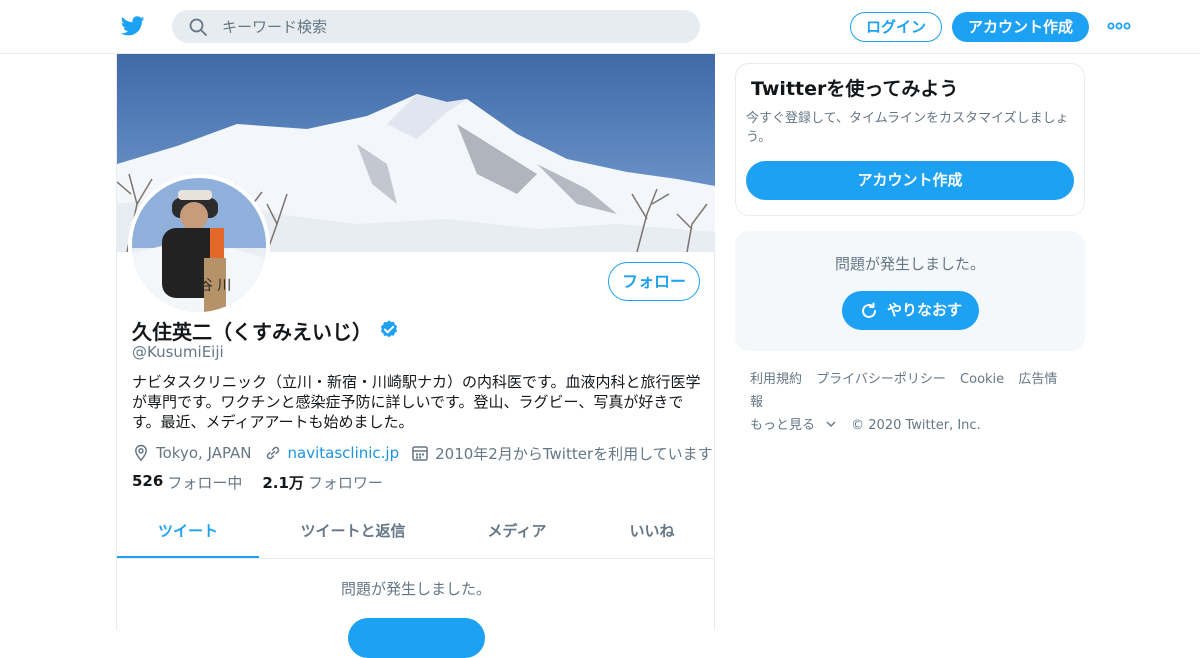  Describe the element at coordinates (147, 482) in the screenshot. I see `following-count: 526` at that location.